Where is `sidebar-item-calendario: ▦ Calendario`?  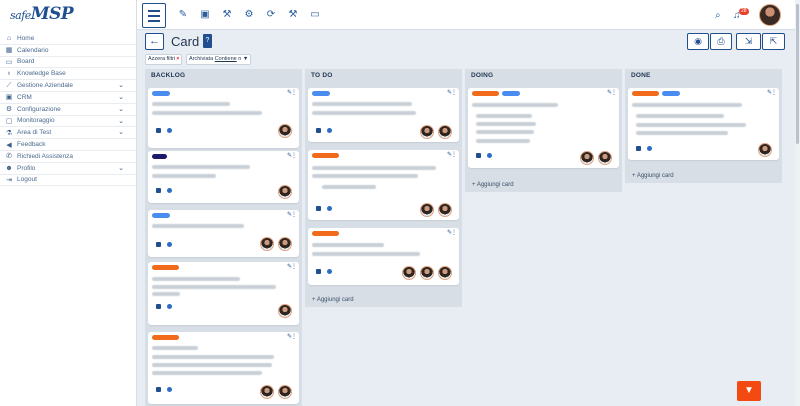 sidebar-item-calendario: ▦ Calendario is located at coordinates (68, 51).